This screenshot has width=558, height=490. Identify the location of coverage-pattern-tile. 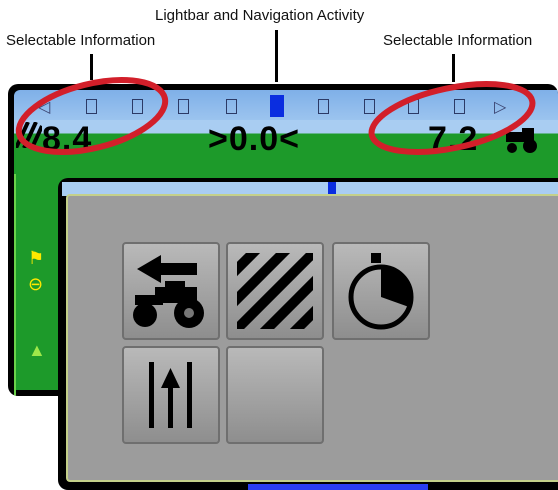
(275, 291).